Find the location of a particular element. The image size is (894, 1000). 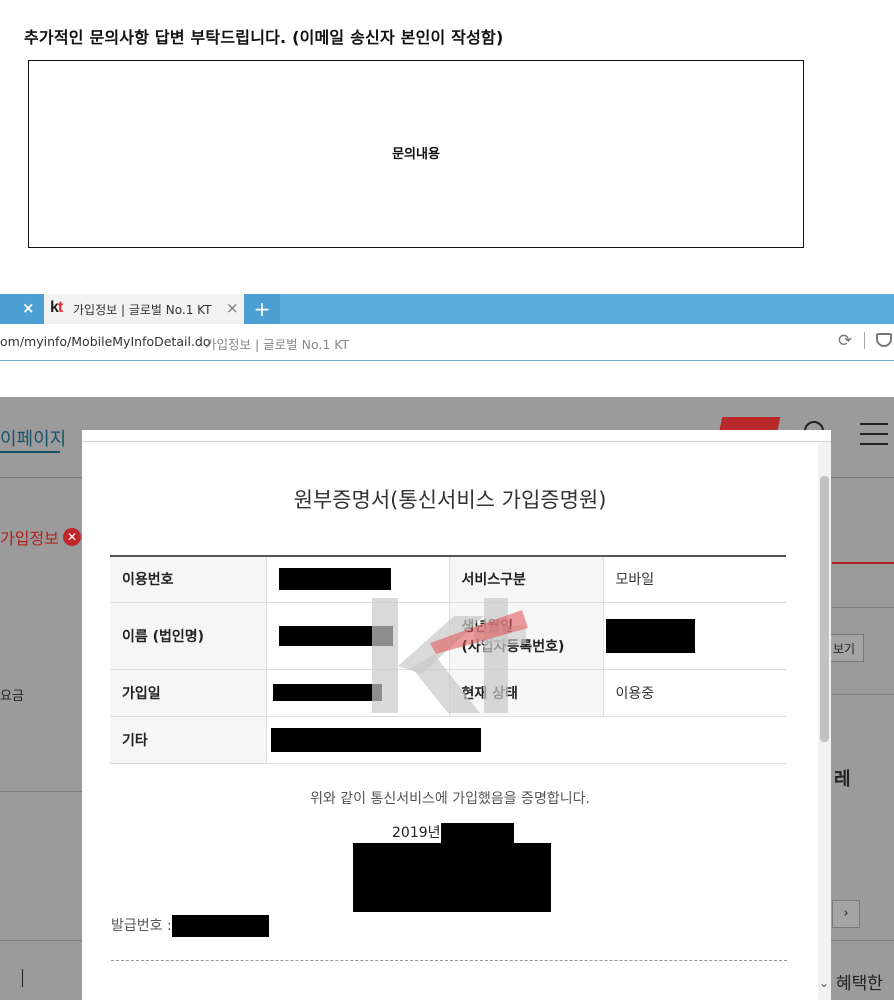

table-row: 가입일 현재 상태 이용중 is located at coordinates (448, 693).